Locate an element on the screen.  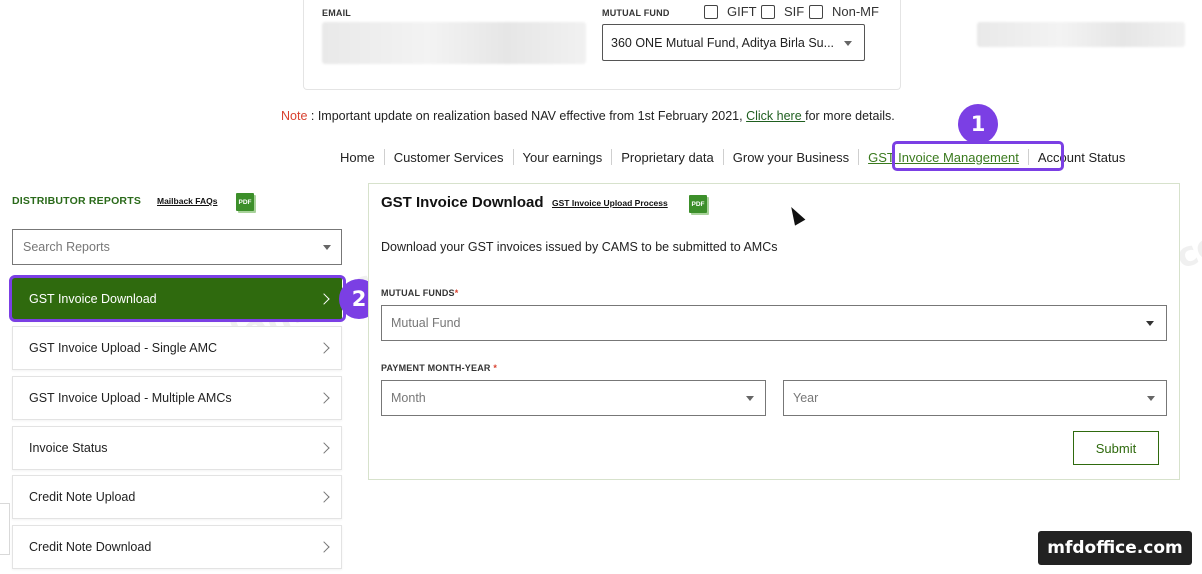
year-select: Year is located at coordinates (975, 398).